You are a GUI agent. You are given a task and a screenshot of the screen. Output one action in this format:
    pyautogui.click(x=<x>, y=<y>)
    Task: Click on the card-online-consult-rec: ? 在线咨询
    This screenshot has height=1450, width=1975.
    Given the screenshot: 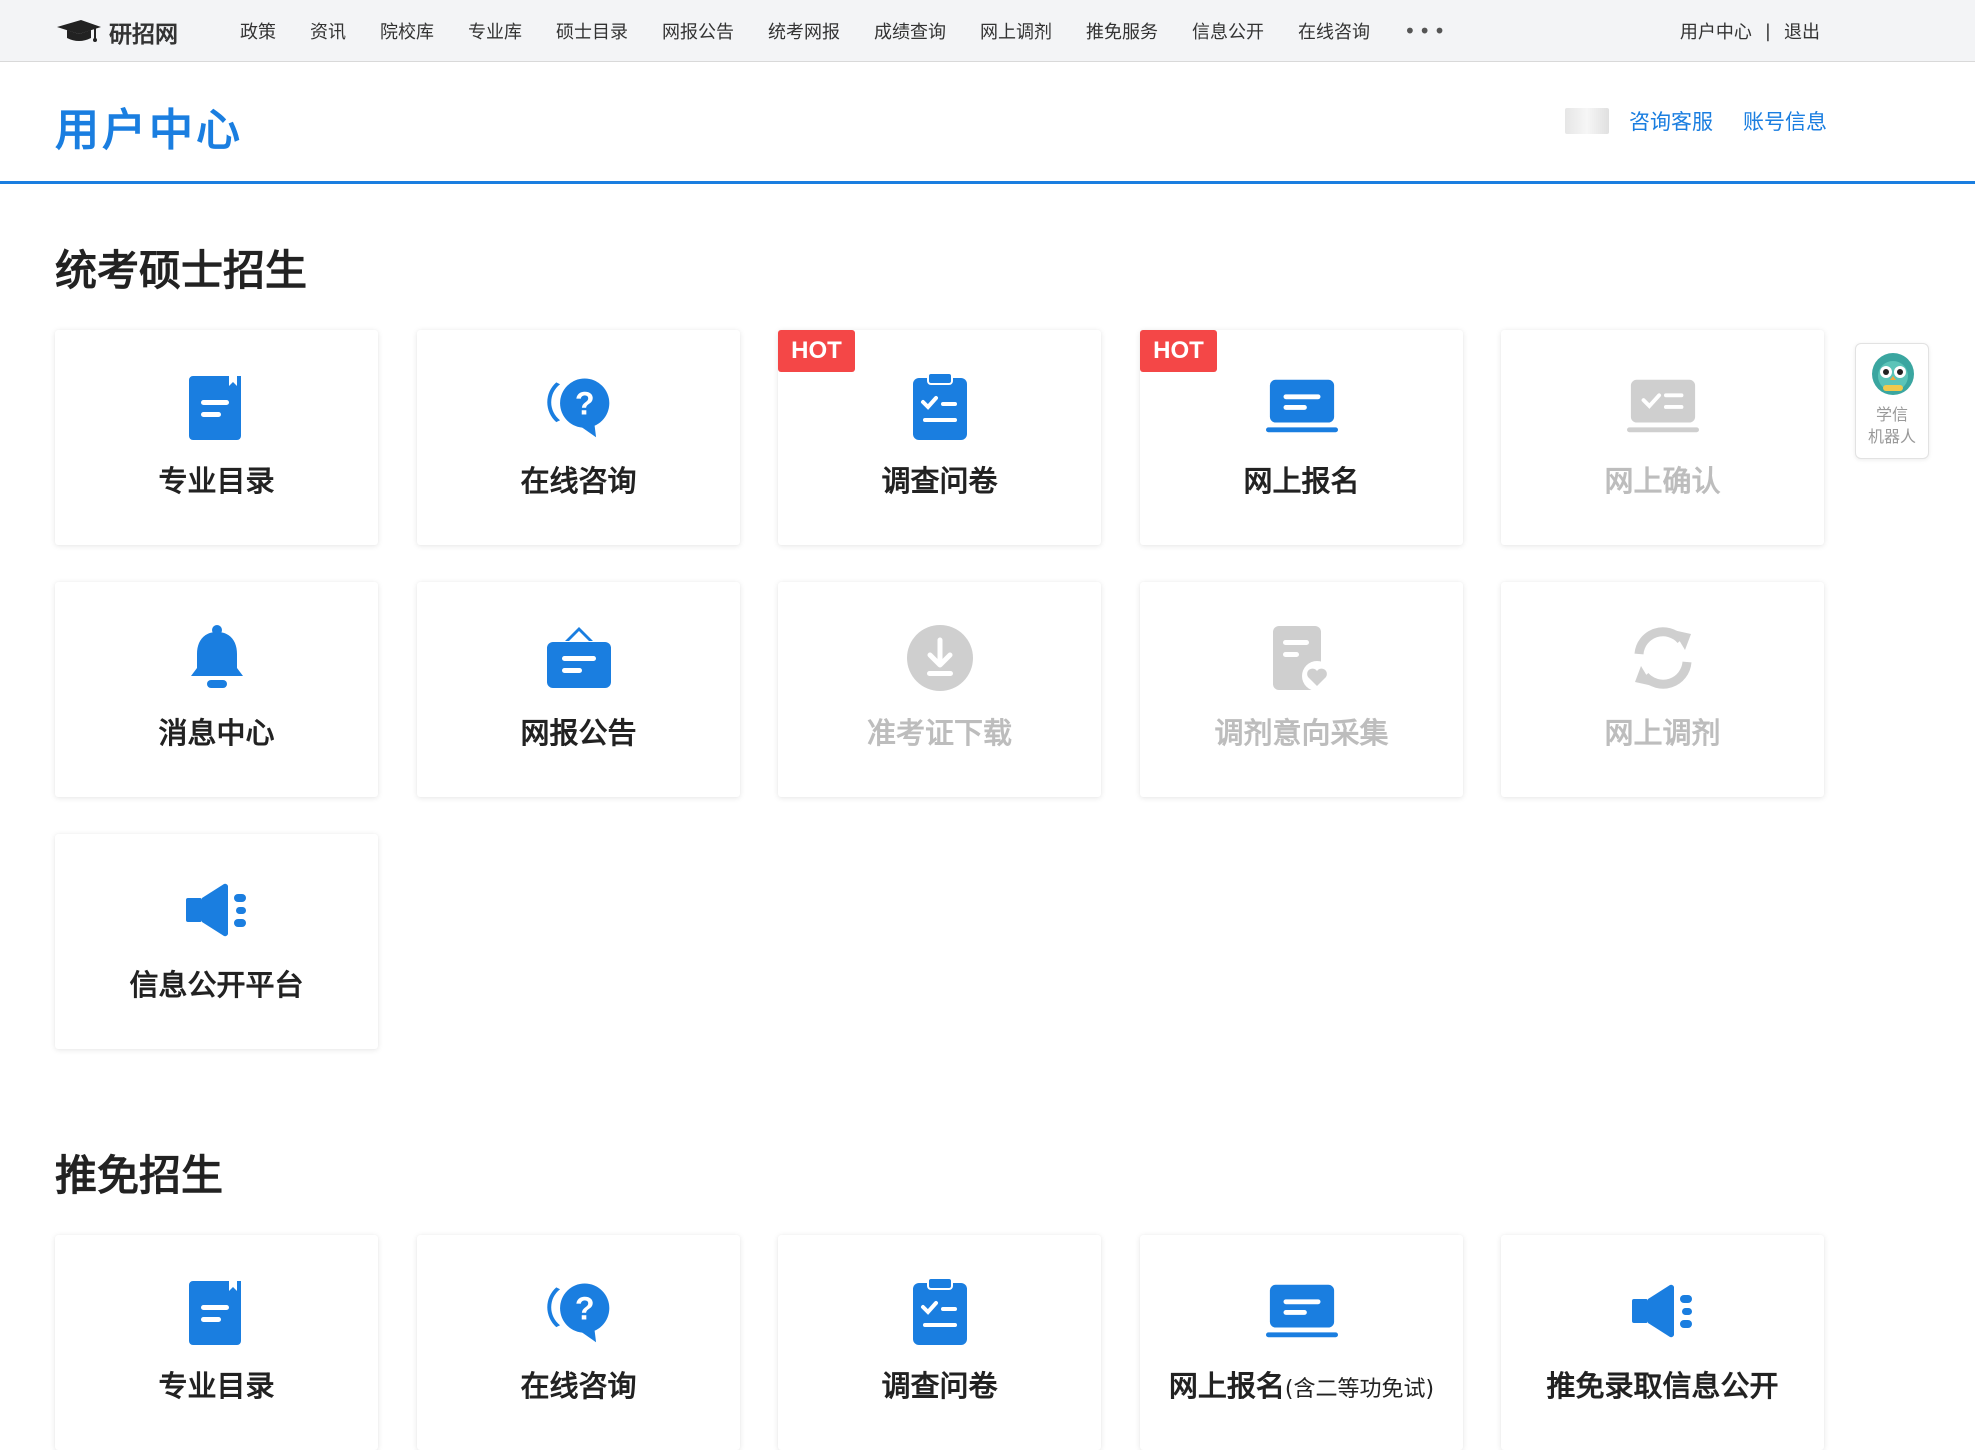 What is the action you would take?
    pyautogui.click(x=578, y=1342)
    